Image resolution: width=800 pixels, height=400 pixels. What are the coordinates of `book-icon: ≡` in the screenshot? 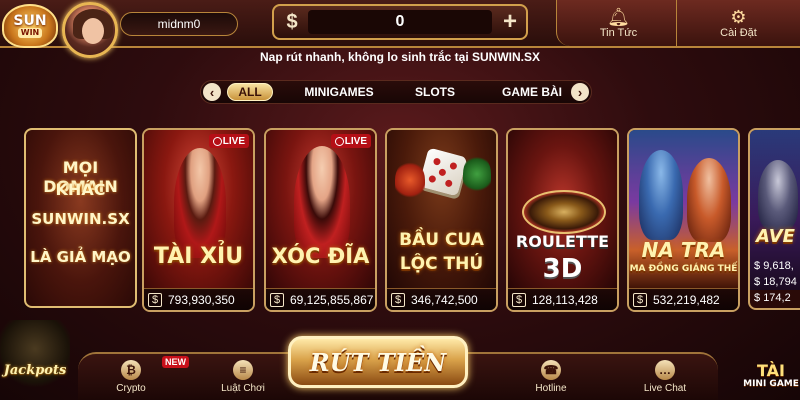 It's located at (243, 370).